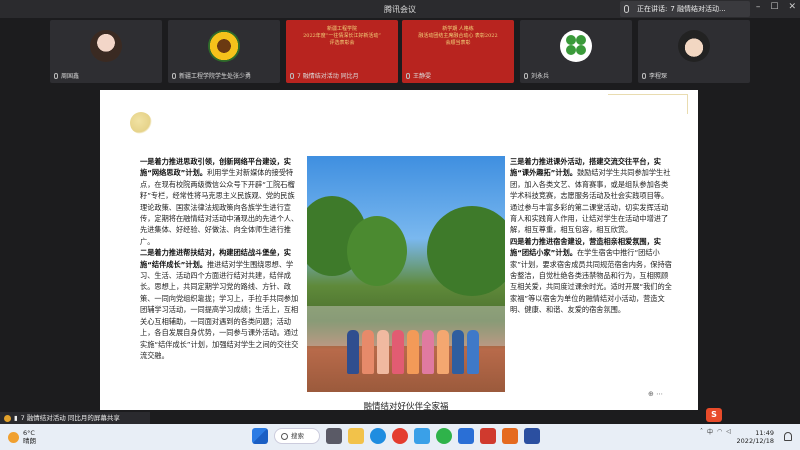 The width and height of the screenshot is (800, 450). What do you see at coordinates (378, 436) in the screenshot?
I see `edge-icon` at bounding box center [378, 436].